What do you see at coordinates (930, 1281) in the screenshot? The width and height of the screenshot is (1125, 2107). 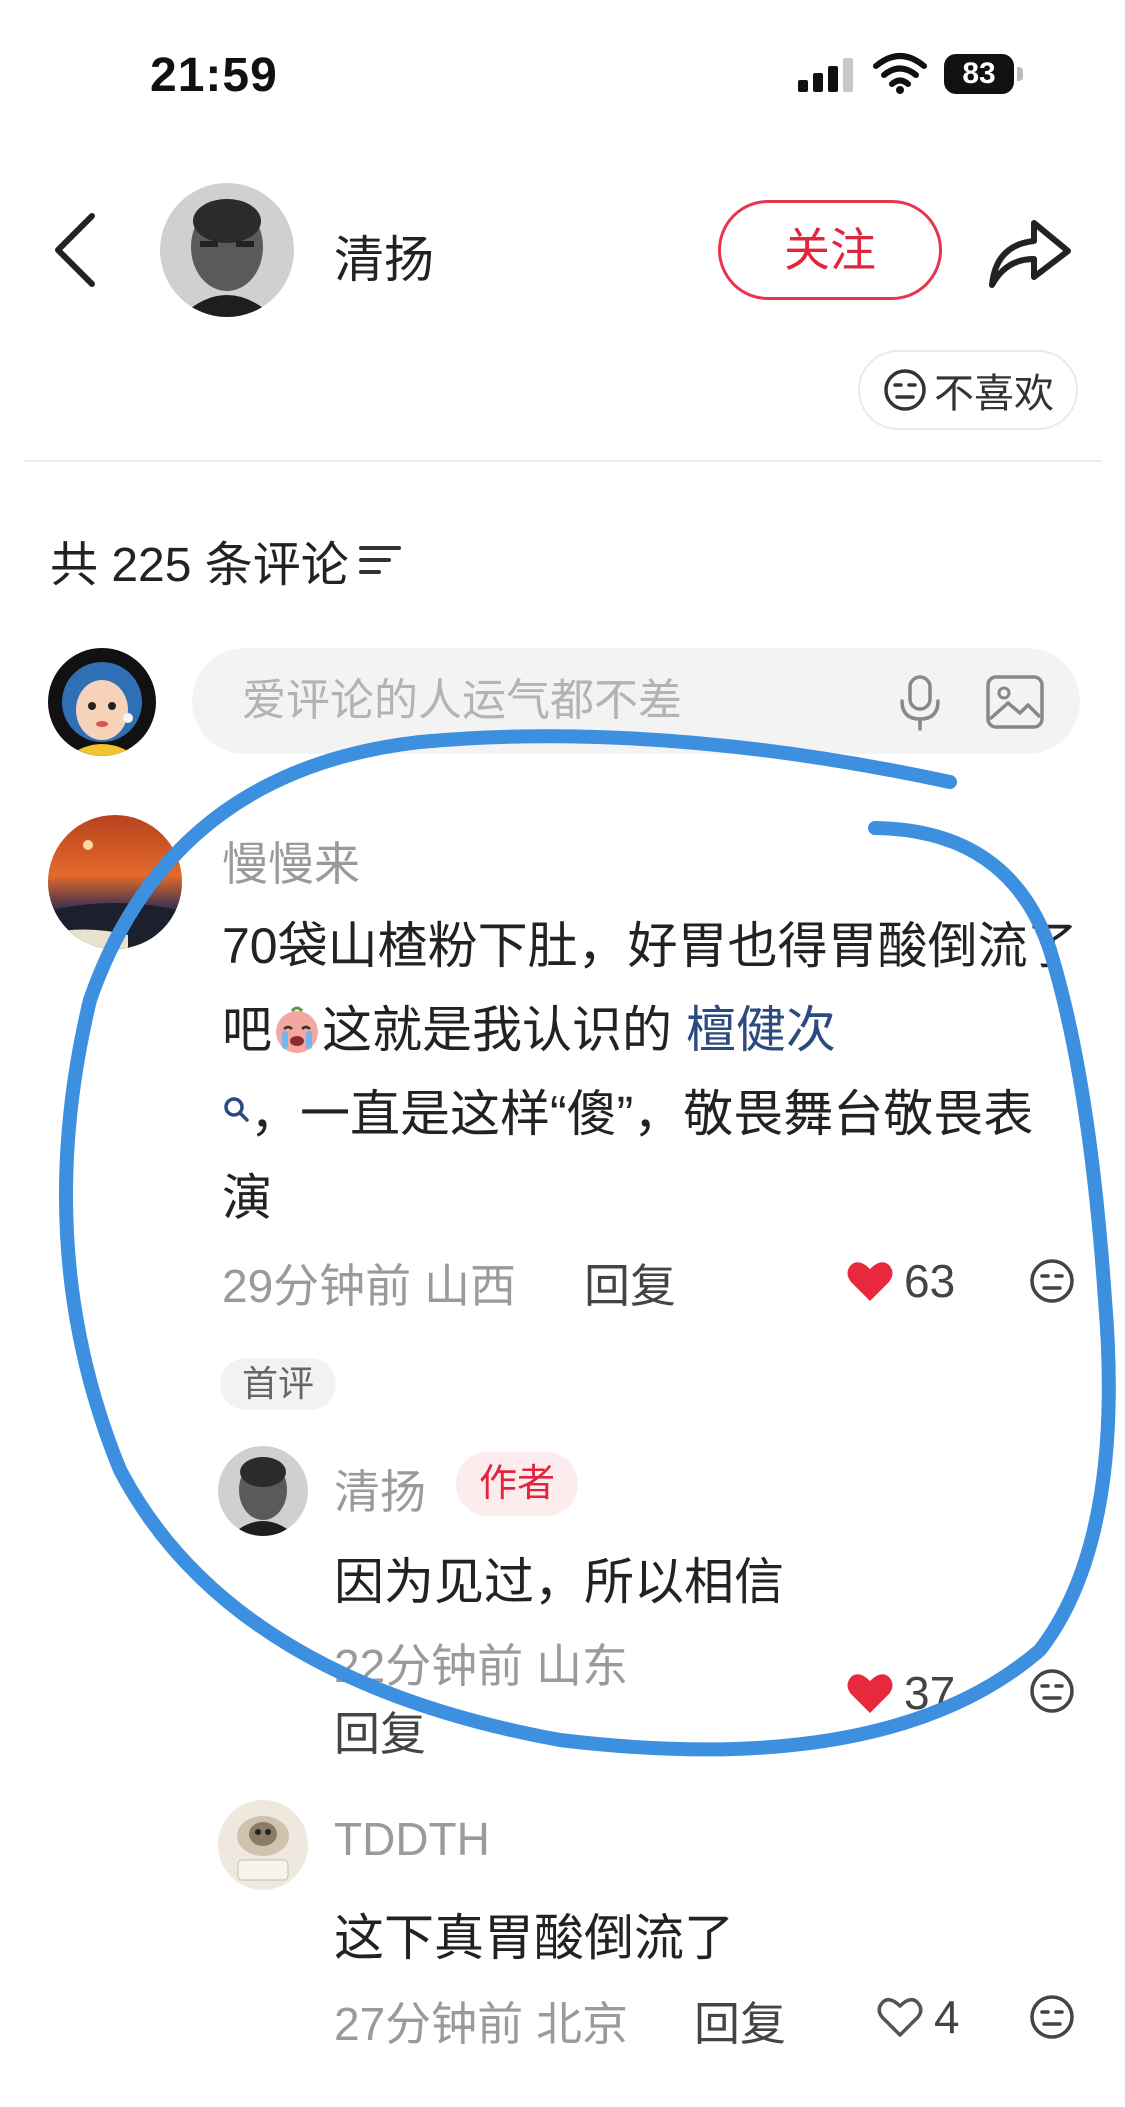 I see `like-count: 63` at bounding box center [930, 1281].